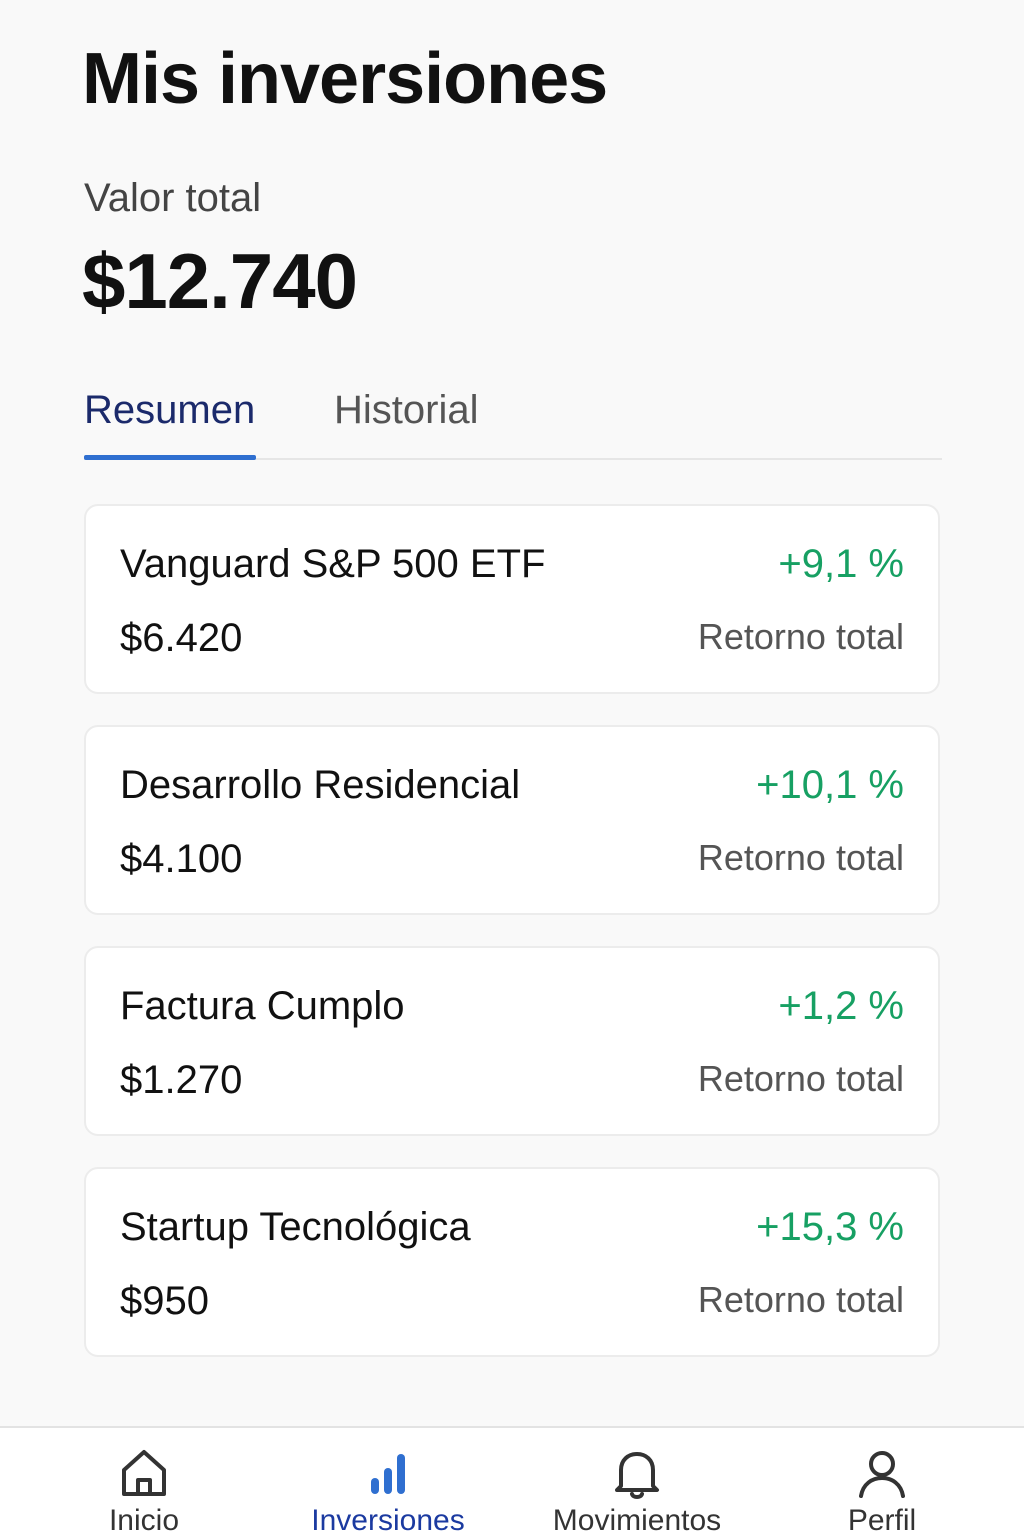 Image resolution: width=1024 pixels, height=1538 pixels. I want to click on active-tab-indicator, so click(170, 457).